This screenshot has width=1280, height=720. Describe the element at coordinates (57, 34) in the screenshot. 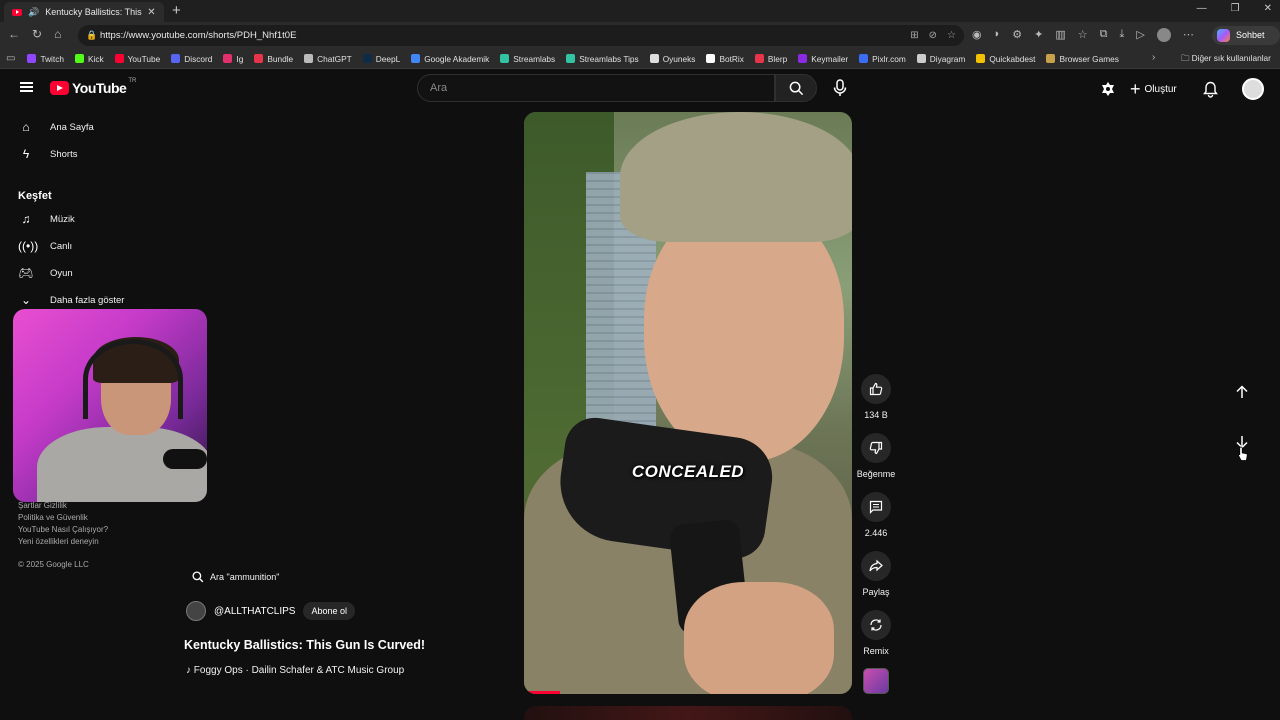

I see `home-icon: ⌂` at that location.